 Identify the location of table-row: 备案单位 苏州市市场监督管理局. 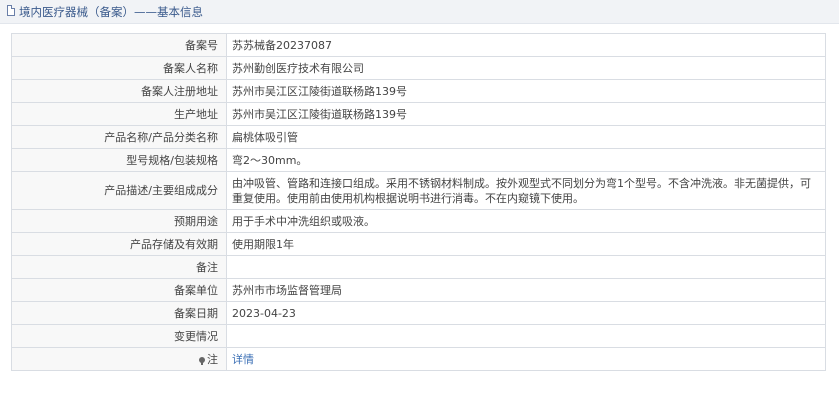
(418, 290).